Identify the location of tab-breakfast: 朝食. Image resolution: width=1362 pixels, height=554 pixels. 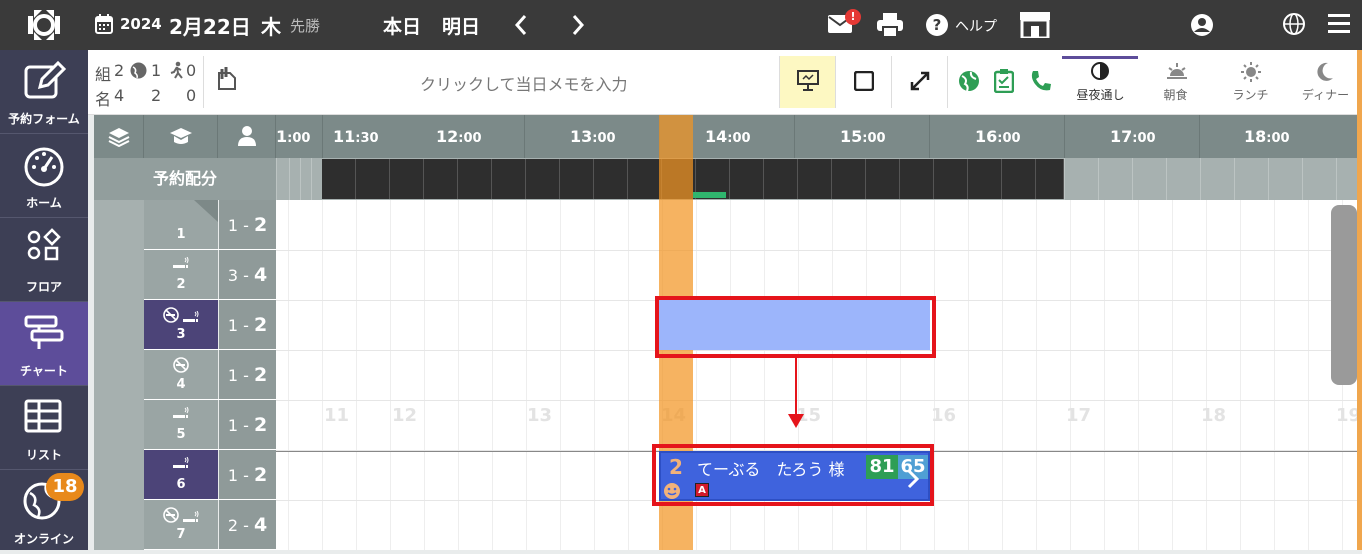
(1175, 83).